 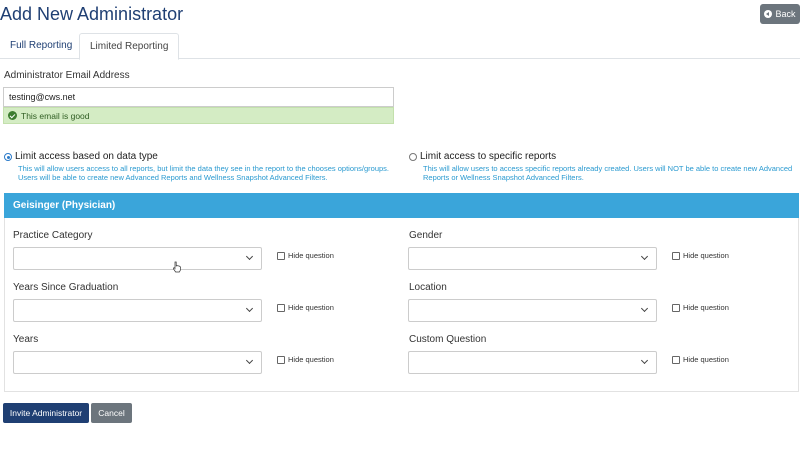 I want to click on hide-question-custom-question: Hide question, so click(x=700, y=359).